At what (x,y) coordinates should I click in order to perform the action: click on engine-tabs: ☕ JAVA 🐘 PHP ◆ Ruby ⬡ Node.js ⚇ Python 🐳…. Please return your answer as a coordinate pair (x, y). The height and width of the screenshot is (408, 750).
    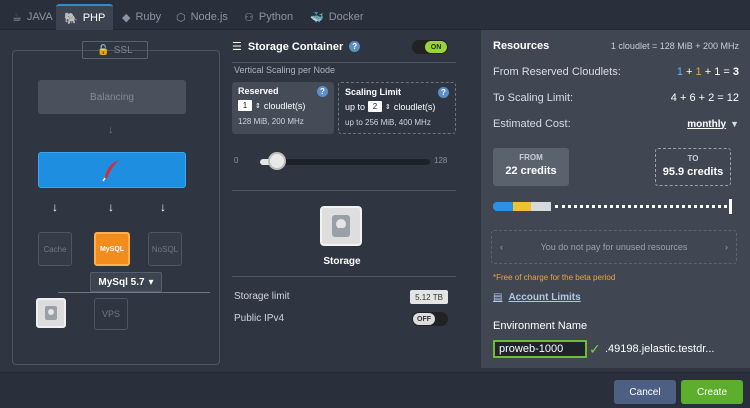
    Looking at the image, I should click on (375, 15).